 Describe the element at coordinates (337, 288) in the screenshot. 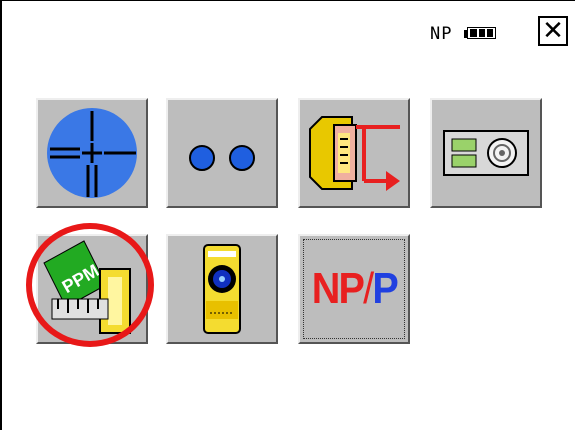

I see `np-text: NP` at that location.